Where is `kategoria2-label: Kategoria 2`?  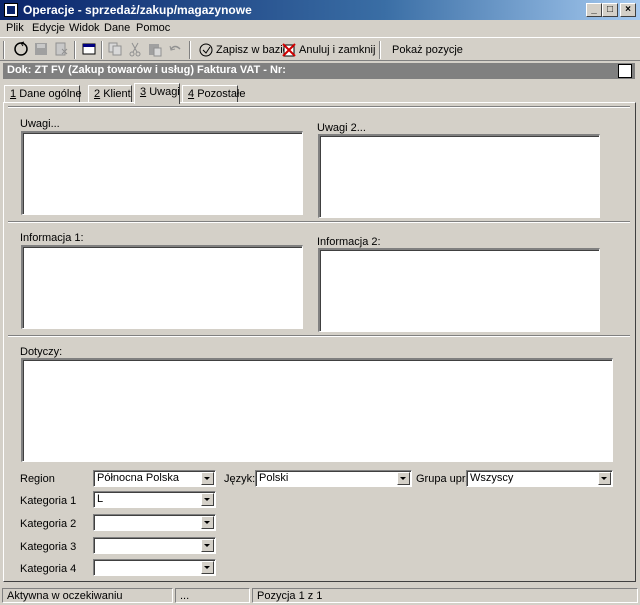
kategoria2-label: Kategoria 2 is located at coordinates (48, 524).